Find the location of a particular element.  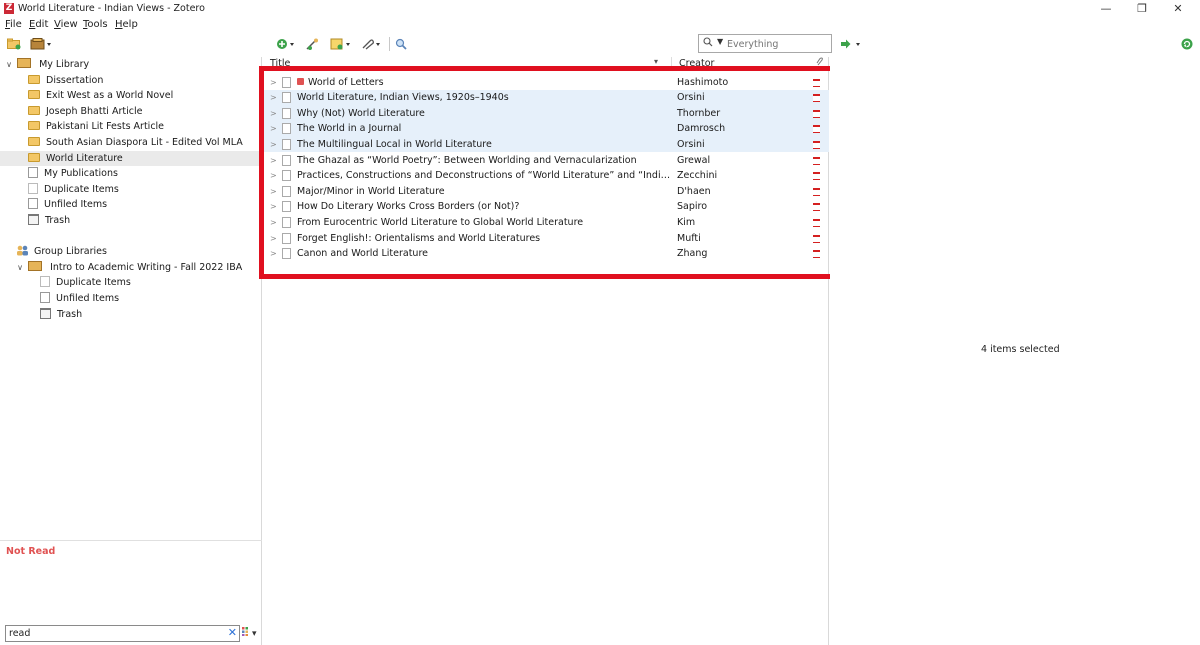

item-row: > Canon and World Literature Zhang is located at coordinates (546, 254).